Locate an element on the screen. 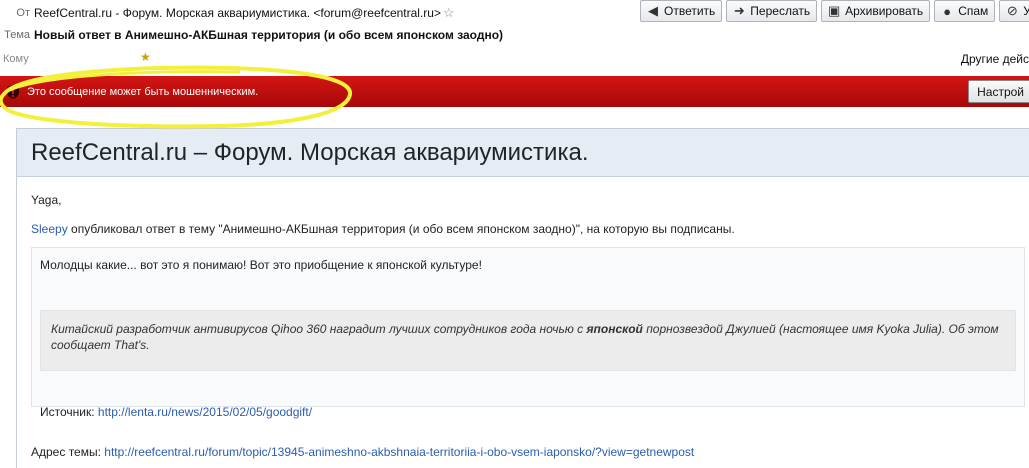 This screenshot has width=1029, height=468. user-link: Sleepy is located at coordinates (49, 229).